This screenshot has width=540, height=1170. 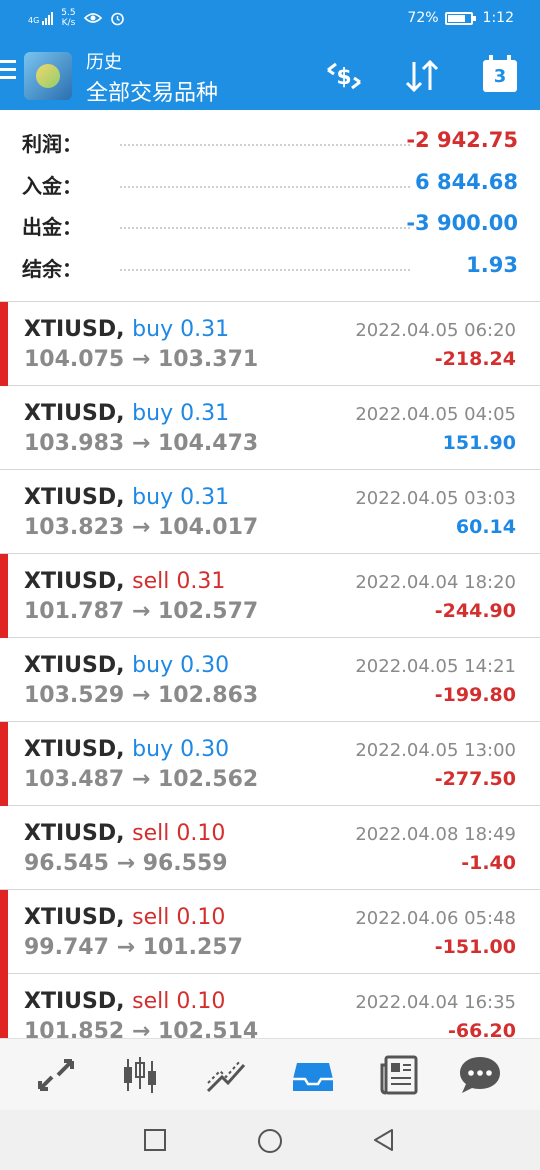 What do you see at coordinates (181, 665) in the screenshot?
I see `trade-side-volume: buy 0.30` at bounding box center [181, 665].